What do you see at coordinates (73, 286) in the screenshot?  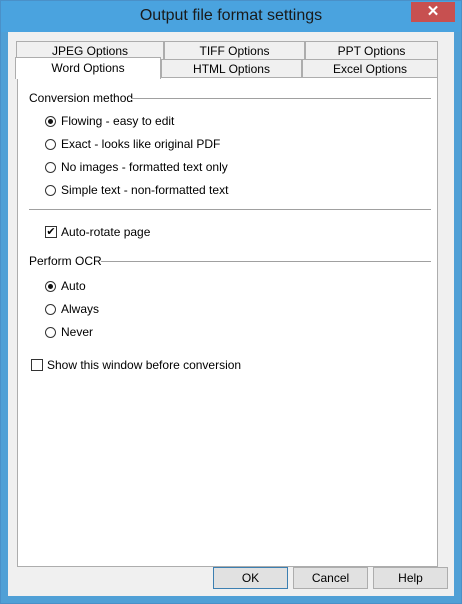 I see `radio-ocr-auto-label: Auto` at bounding box center [73, 286].